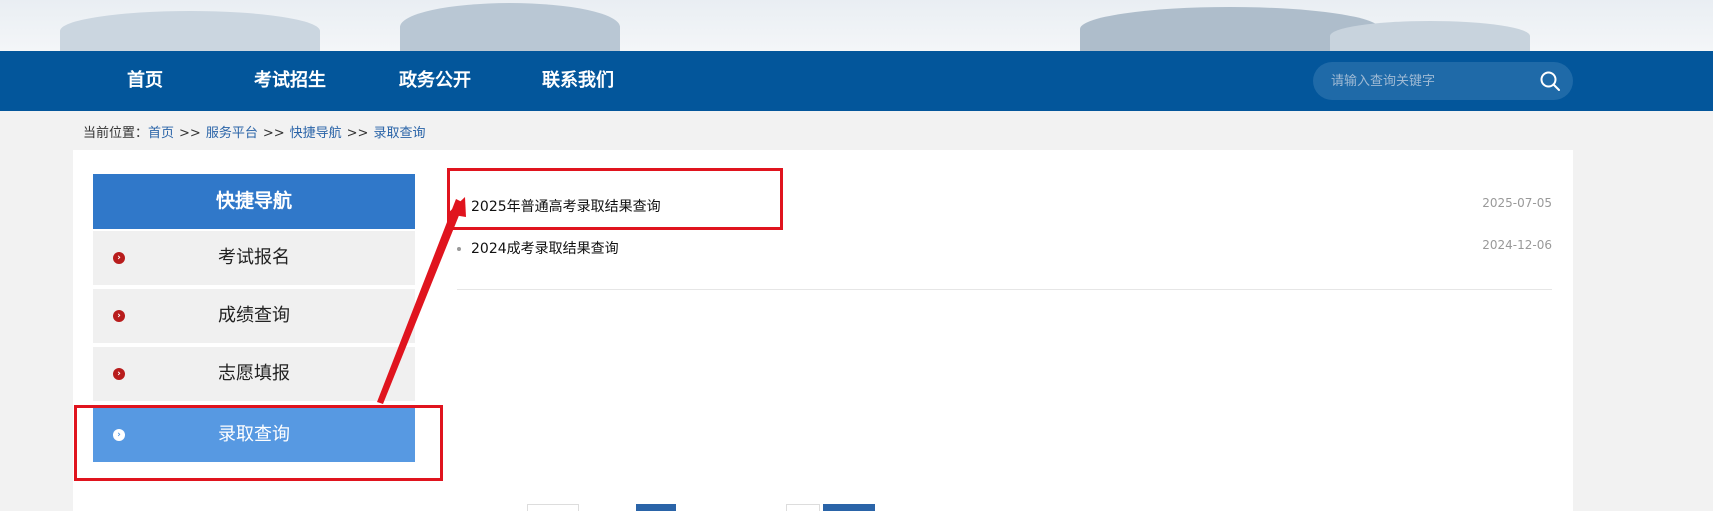 The height and width of the screenshot is (511, 1713). I want to click on search-box, so click(1443, 81).